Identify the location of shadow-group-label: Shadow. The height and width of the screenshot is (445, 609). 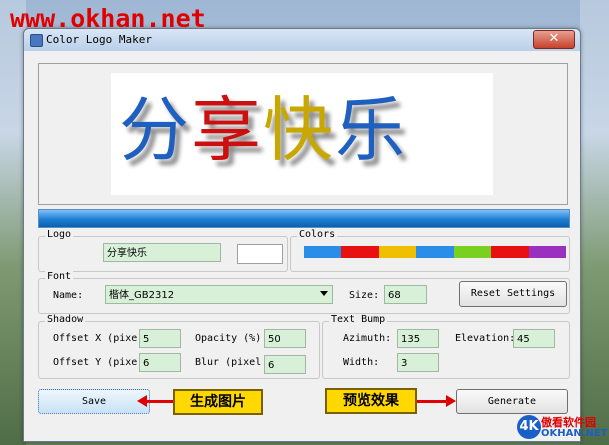
(65, 319).